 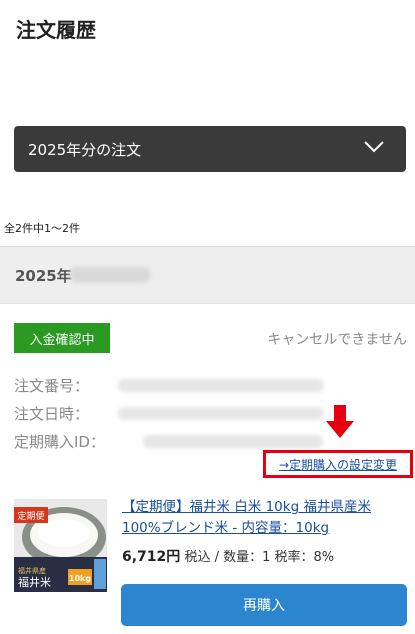 I want to click on page-title: 注文履歴, so click(x=56, y=30).